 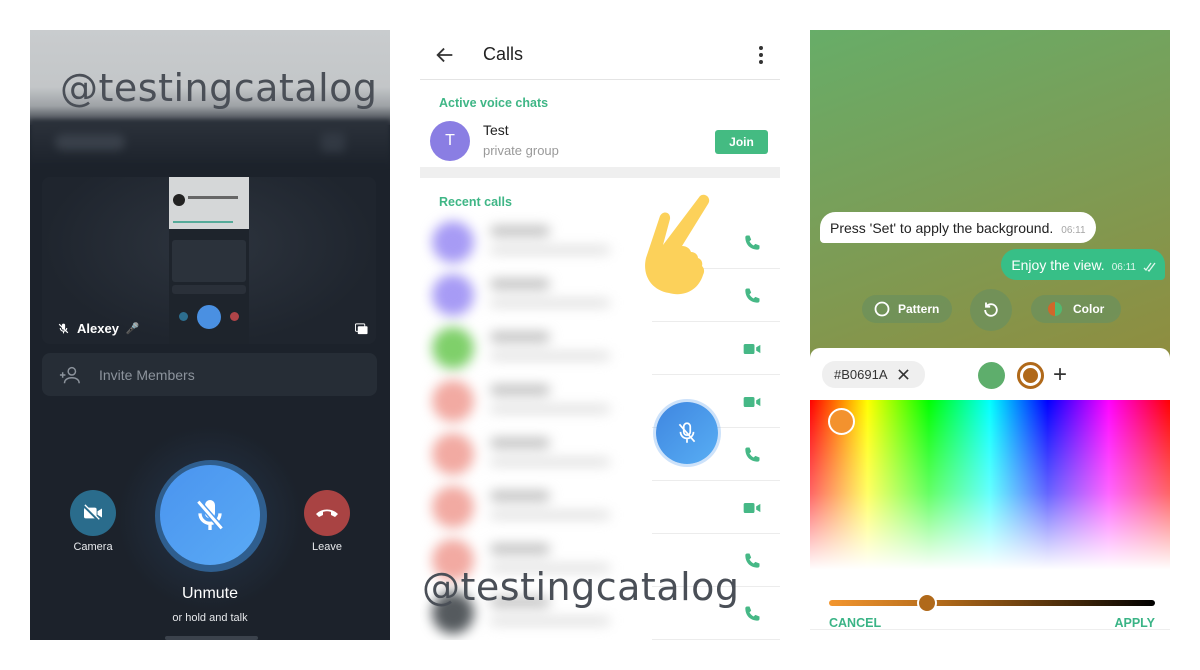 I want to click on participant-emoji: 🎤, so click(x=132, y=329).